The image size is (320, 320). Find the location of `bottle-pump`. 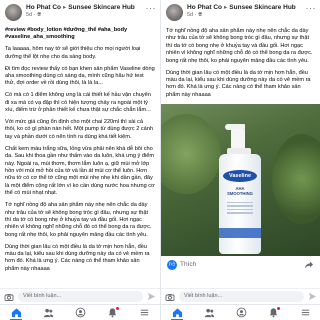

bottle-pump is located at coordinates (238, 138).